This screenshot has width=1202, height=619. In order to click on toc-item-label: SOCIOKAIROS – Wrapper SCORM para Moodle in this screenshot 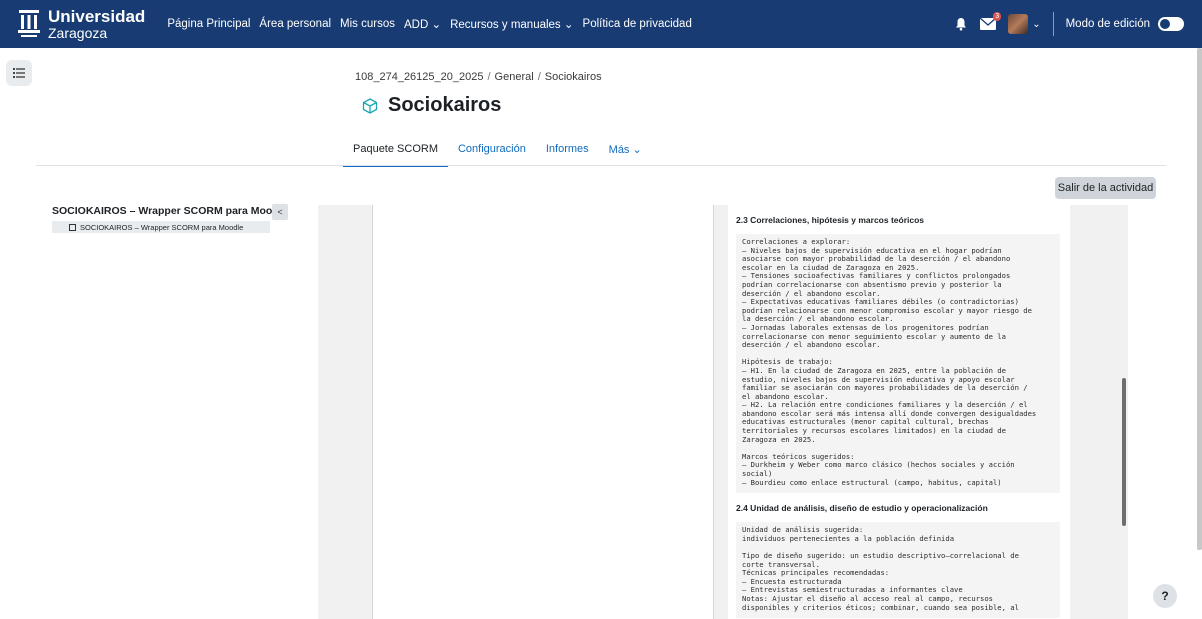, I will do `click(162, 227)`.